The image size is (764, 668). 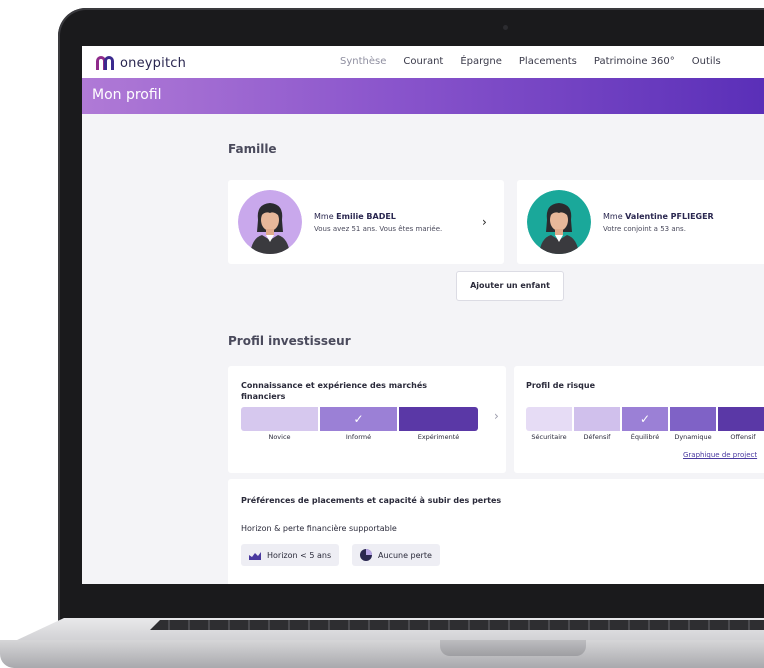 I want to click on risk-label-equilibre: Équilibré, so click(x=645, y=437).